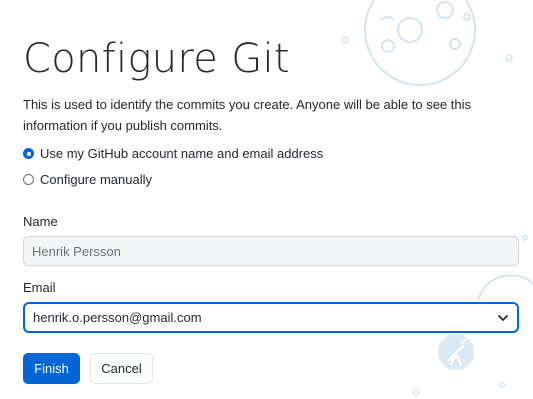  Describe the element at coordinates (39, 287) in the screenshot. I see `email-label: Email` at that location.